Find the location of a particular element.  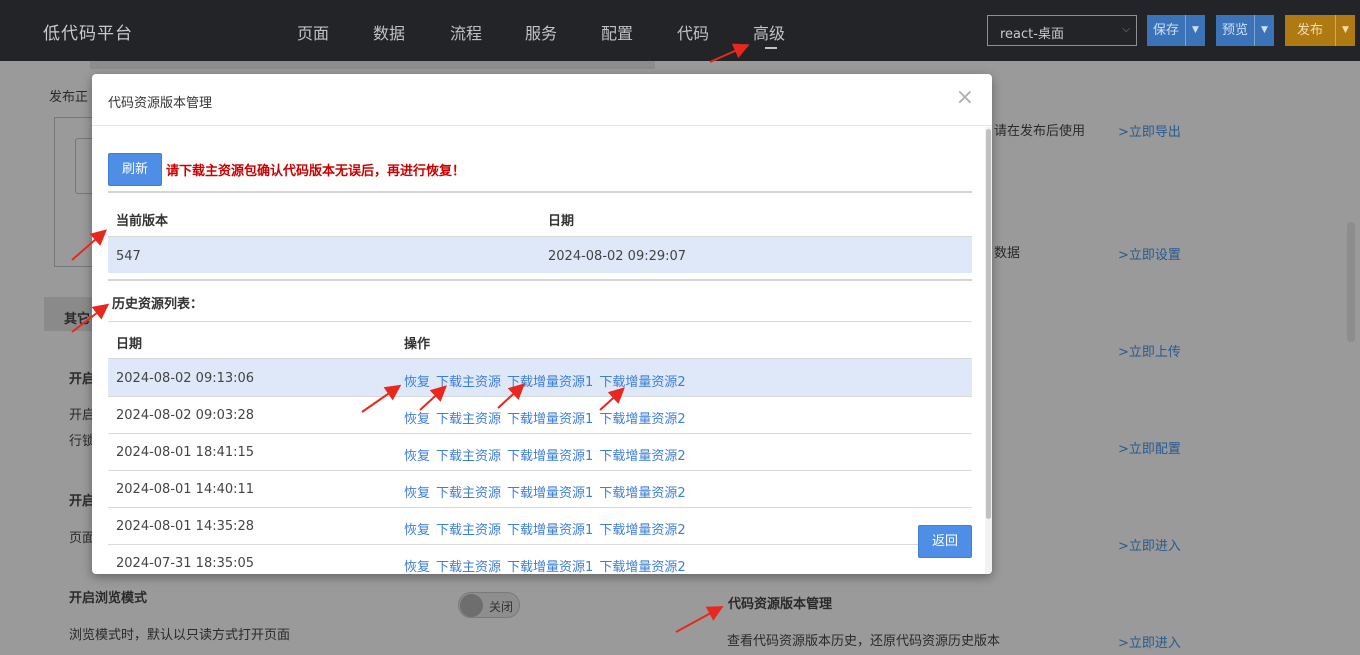

preview-button-group: 预览 ▼ is located at coordinates (1245, 30).